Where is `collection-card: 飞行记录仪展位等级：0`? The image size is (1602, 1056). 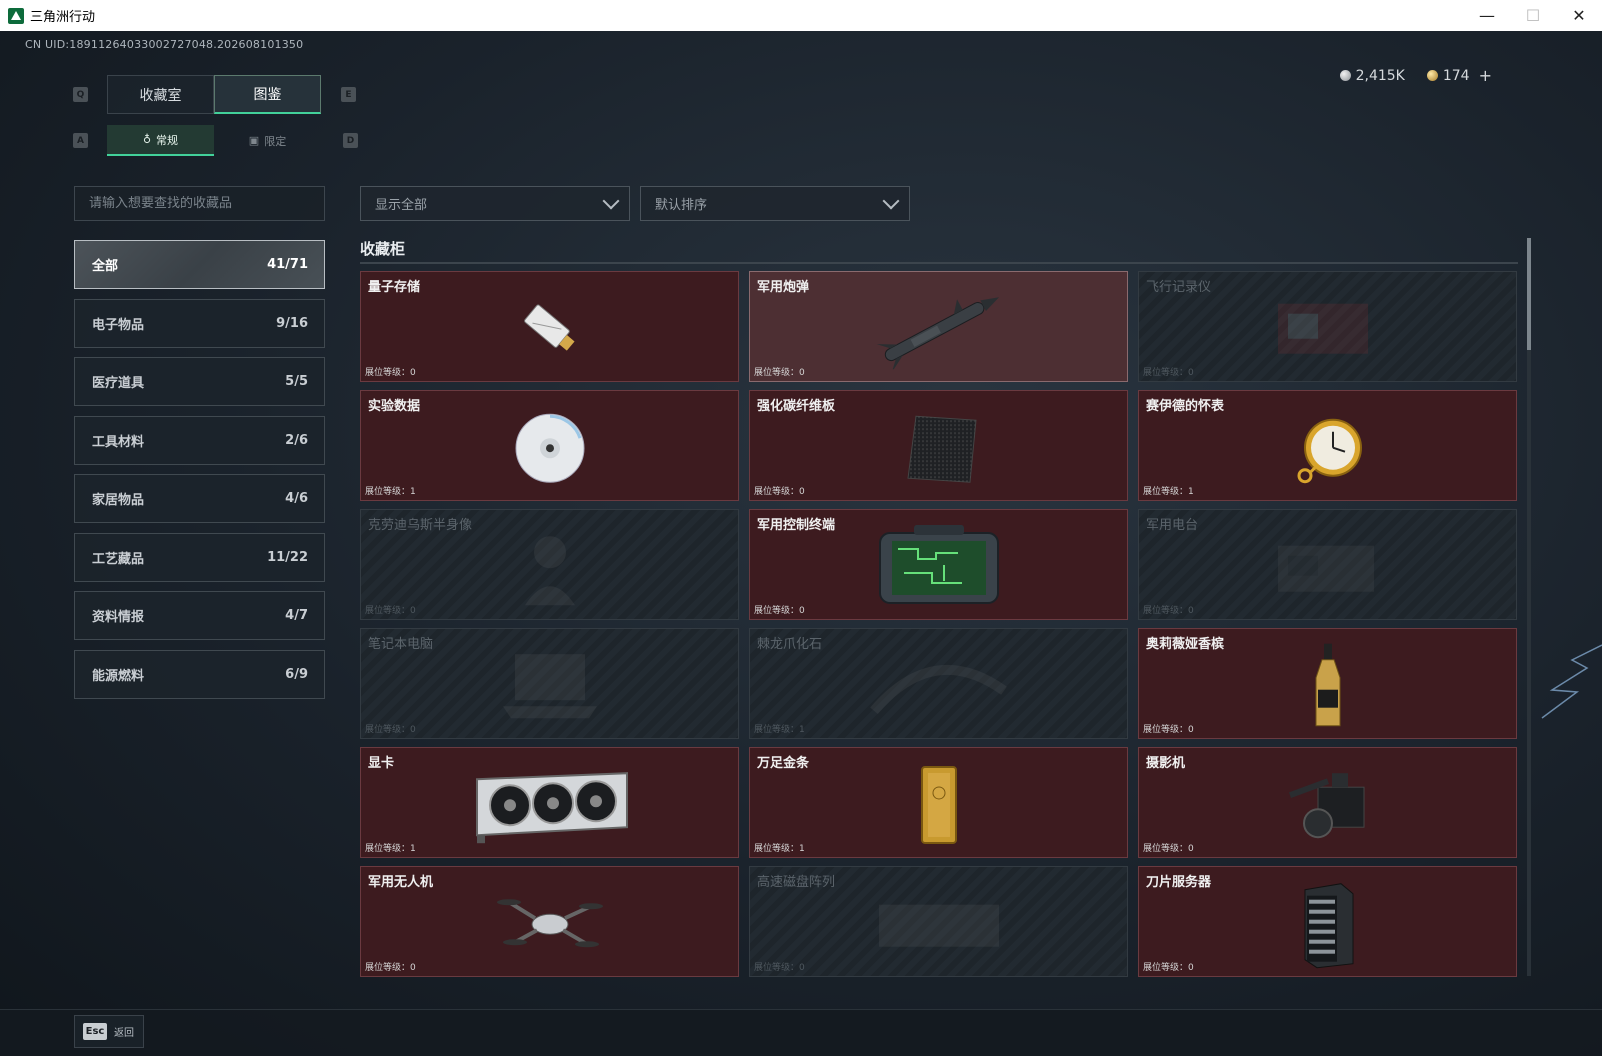 collection-card: 飞行记录仪展位等级：0 is located at coordinates (1327, 326).